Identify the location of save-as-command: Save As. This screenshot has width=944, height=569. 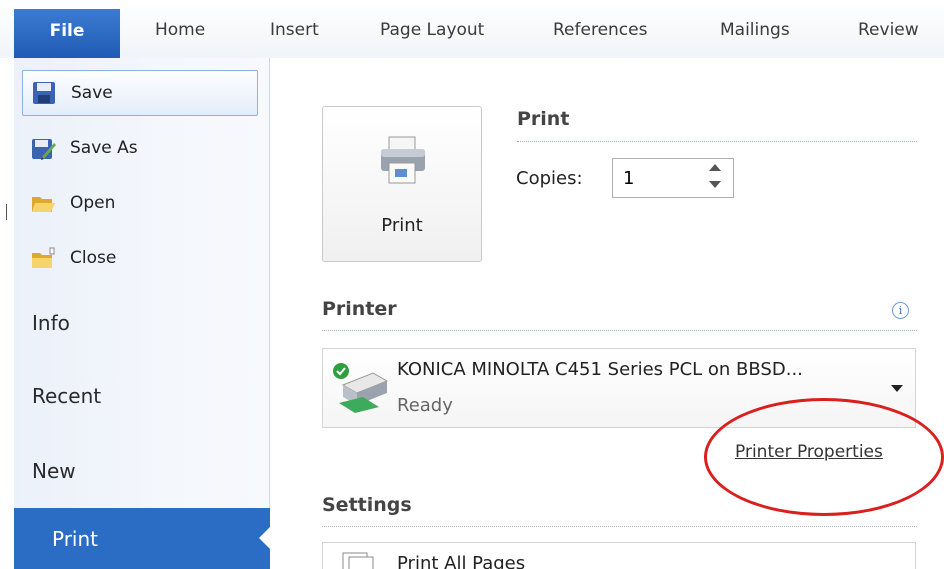
(140, 148).